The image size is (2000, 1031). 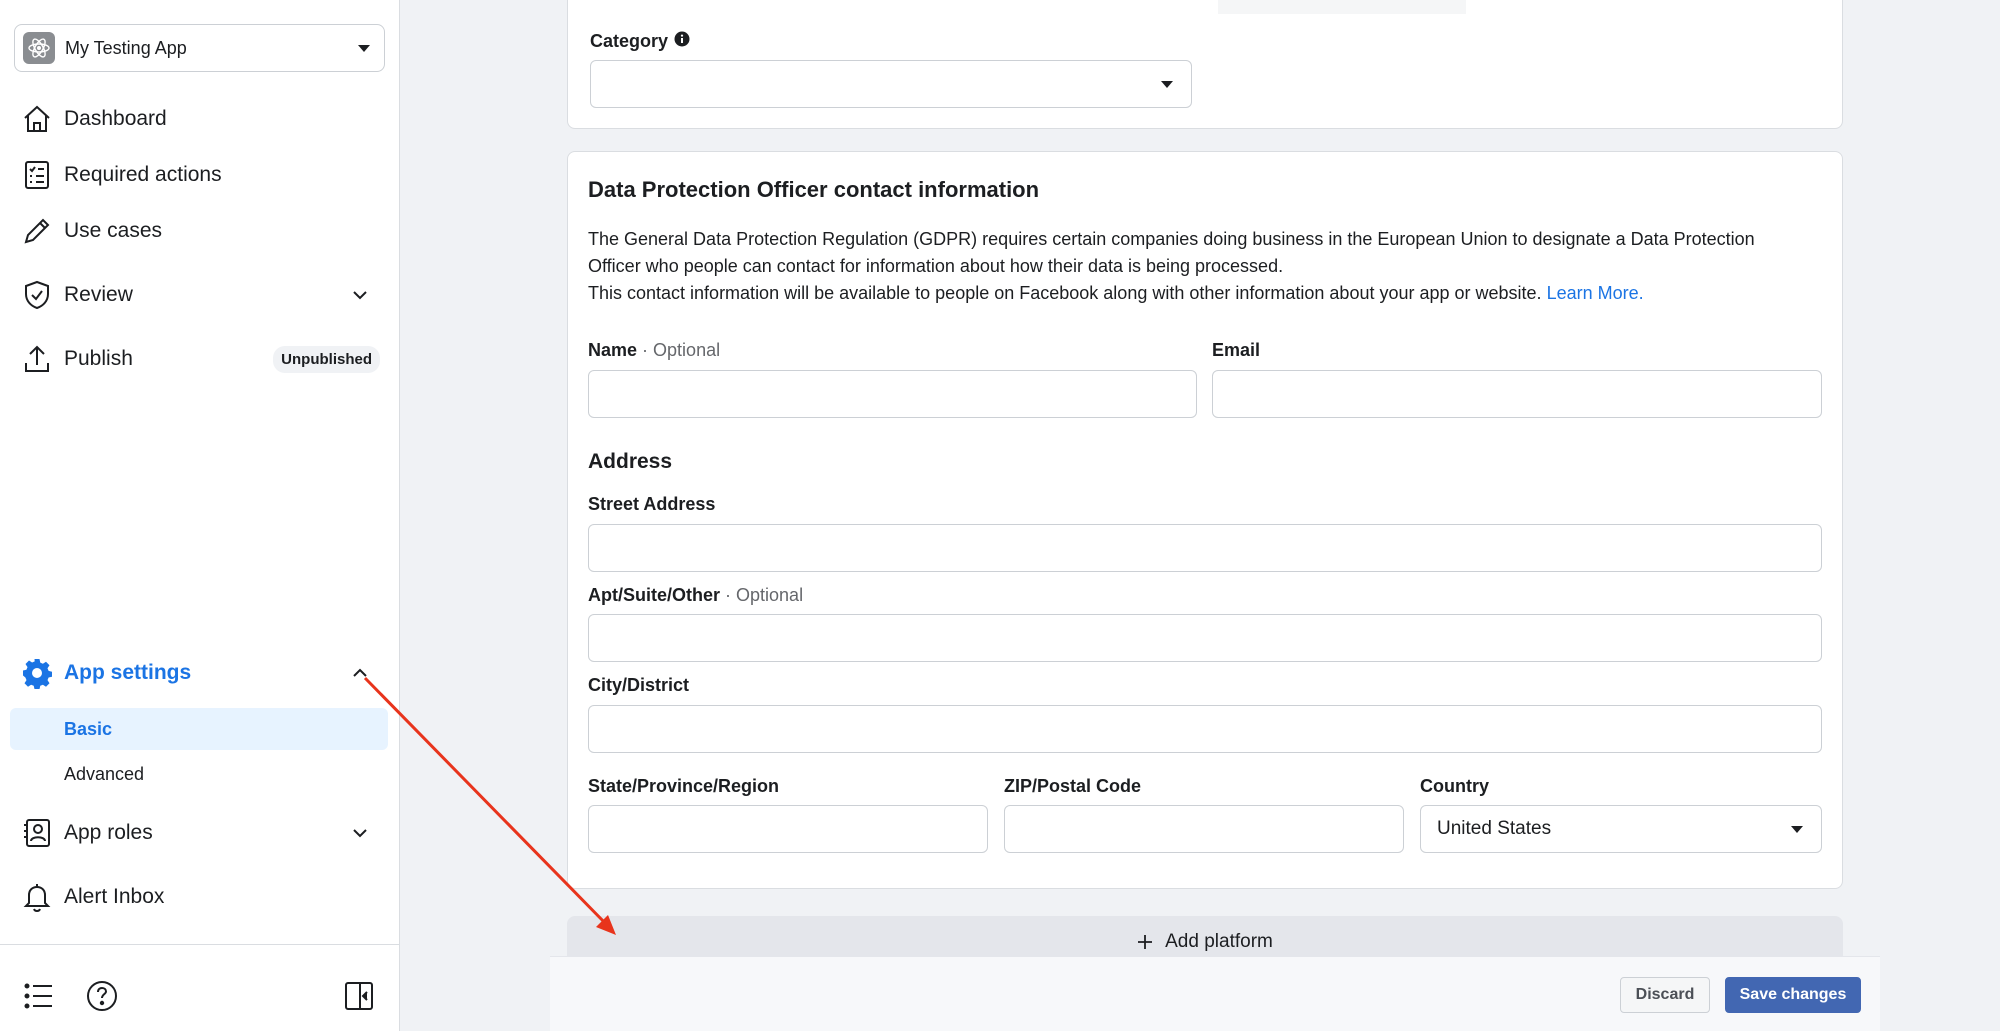 I want to click on add-platform-label: Add platform, so click(x=1219, y=941).